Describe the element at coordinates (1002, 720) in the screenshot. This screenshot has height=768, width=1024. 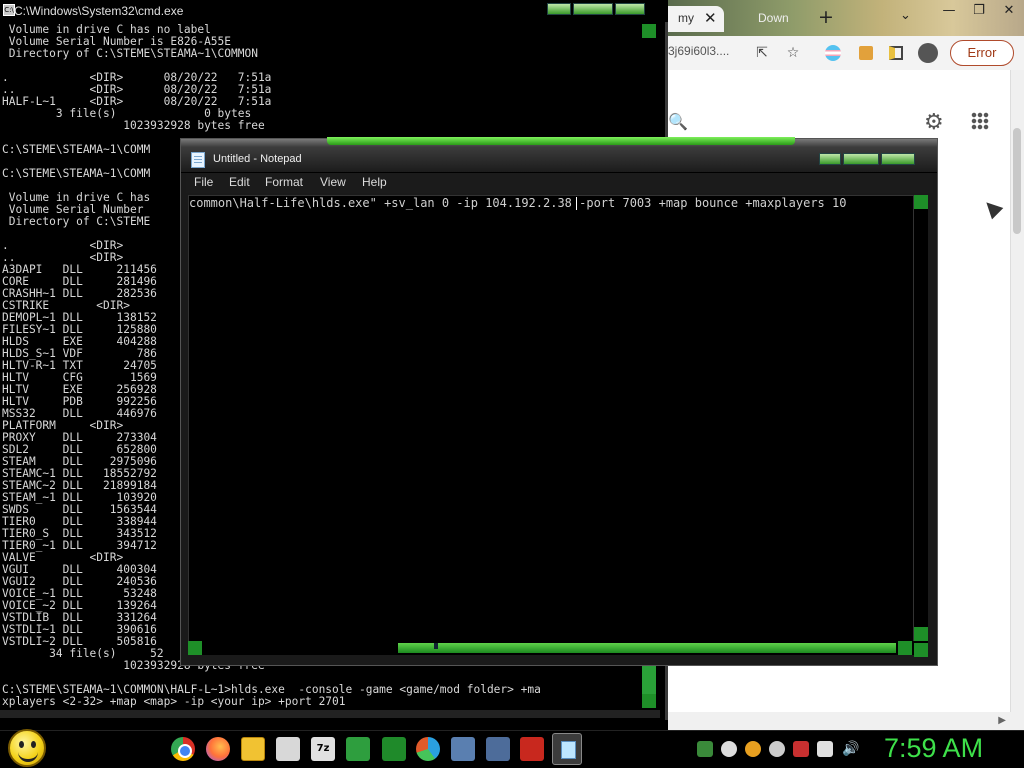
I see `scroll-right-arrow-icon: ▶` at that location.